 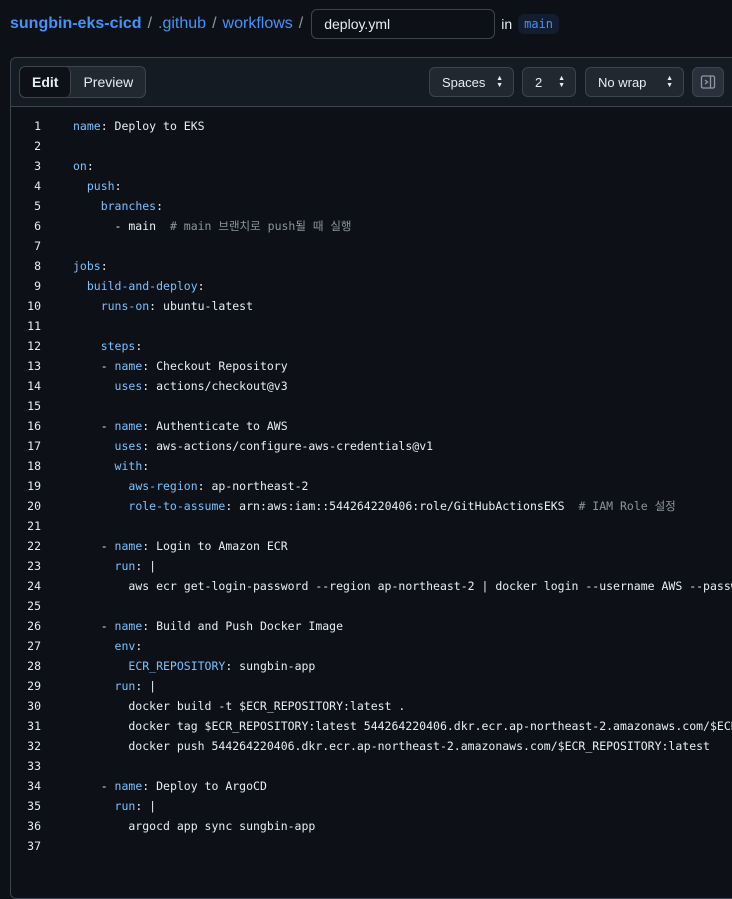 What do you see at coordinates (371, 246) in the screenshot?
I see `code-line: 7` at bounding box center [371, 246].